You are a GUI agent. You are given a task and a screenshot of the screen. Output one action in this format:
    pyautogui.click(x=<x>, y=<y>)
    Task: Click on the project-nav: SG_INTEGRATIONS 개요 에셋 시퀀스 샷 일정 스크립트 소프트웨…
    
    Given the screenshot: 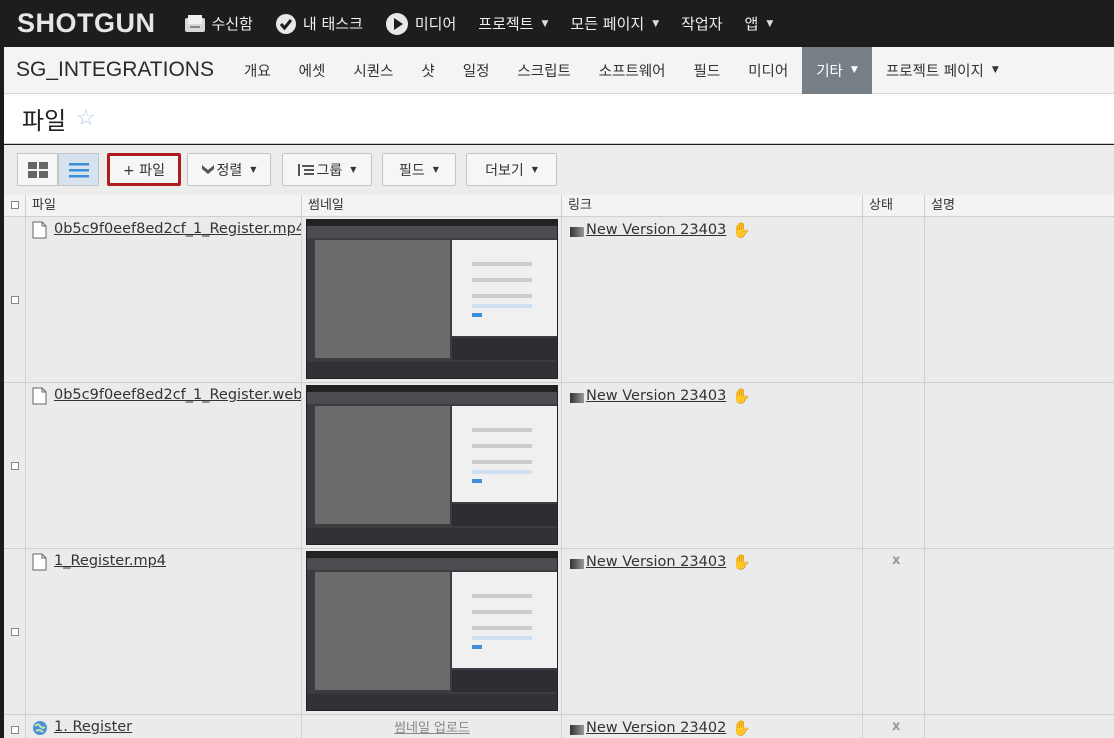 What is the action you would take?
    pyautogui.click(x=559, y=70)
    